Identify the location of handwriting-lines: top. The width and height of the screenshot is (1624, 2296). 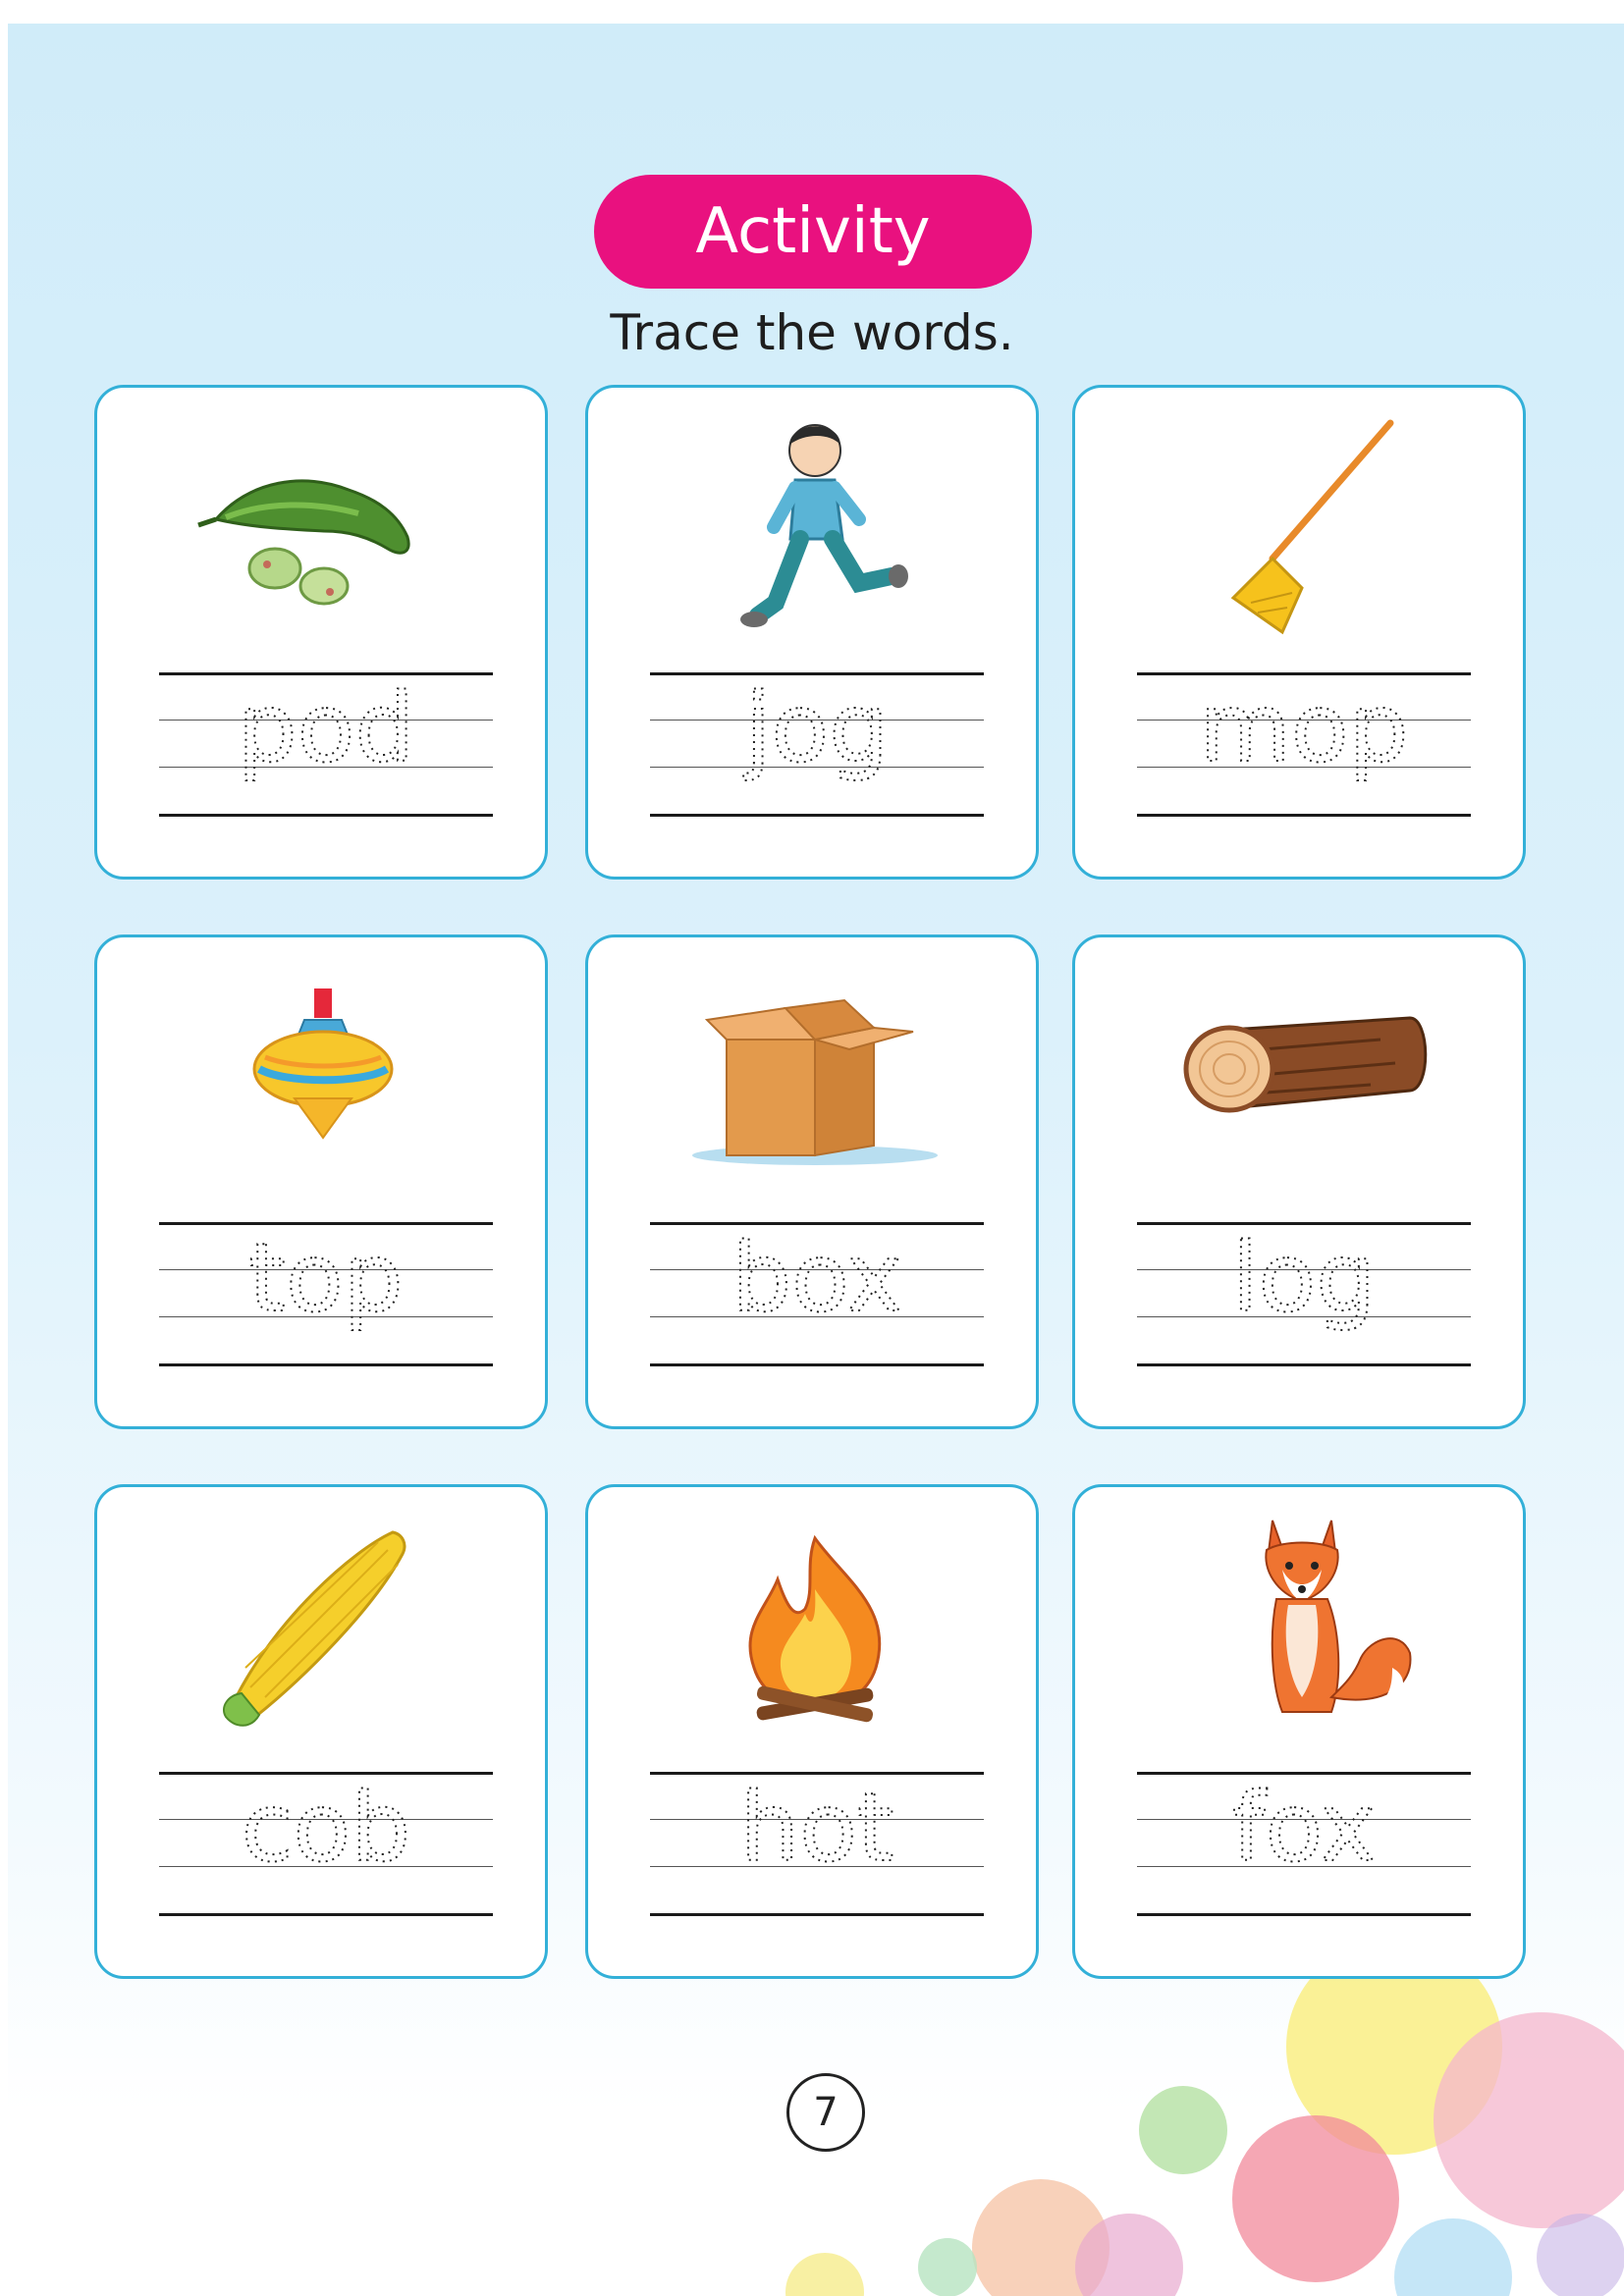
(326, 1296).